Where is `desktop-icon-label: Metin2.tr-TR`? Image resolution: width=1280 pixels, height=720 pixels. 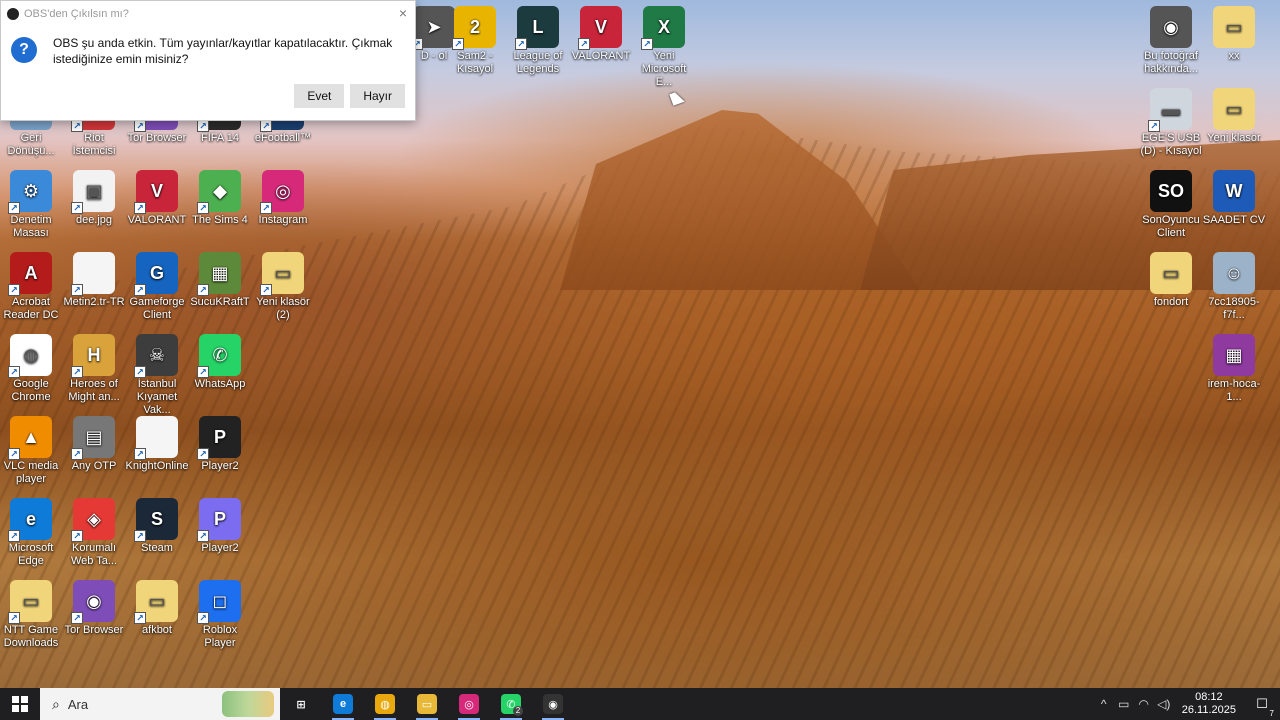 desktop-icon-label: Metin2.tr-TR is located at coordinates (94, 302).